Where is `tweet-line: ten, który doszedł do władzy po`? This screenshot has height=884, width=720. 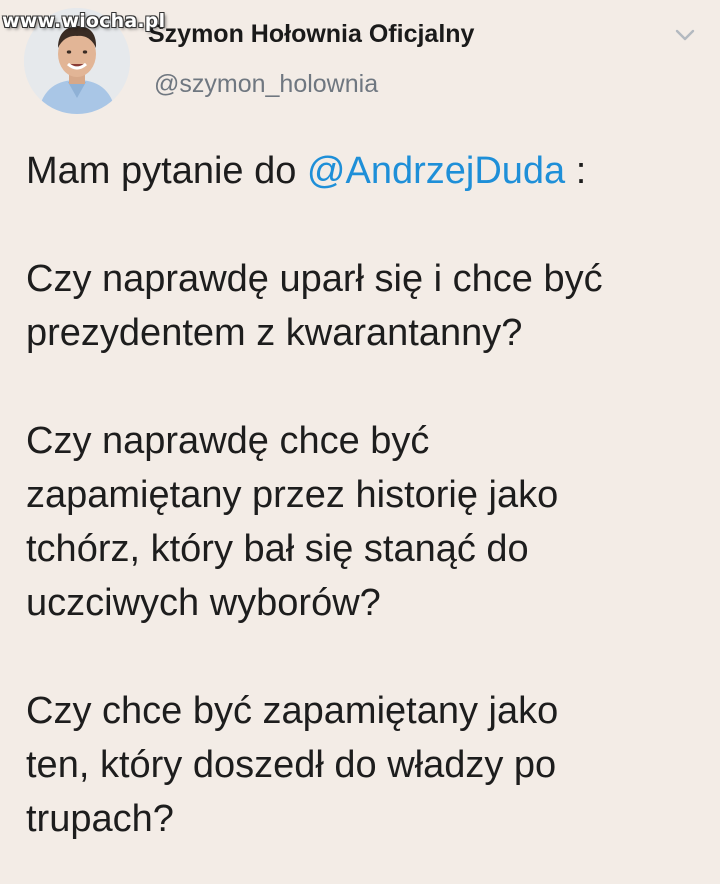 tweet-line: ten, który doszedł do władzy po is located at coordinates (291, 765).